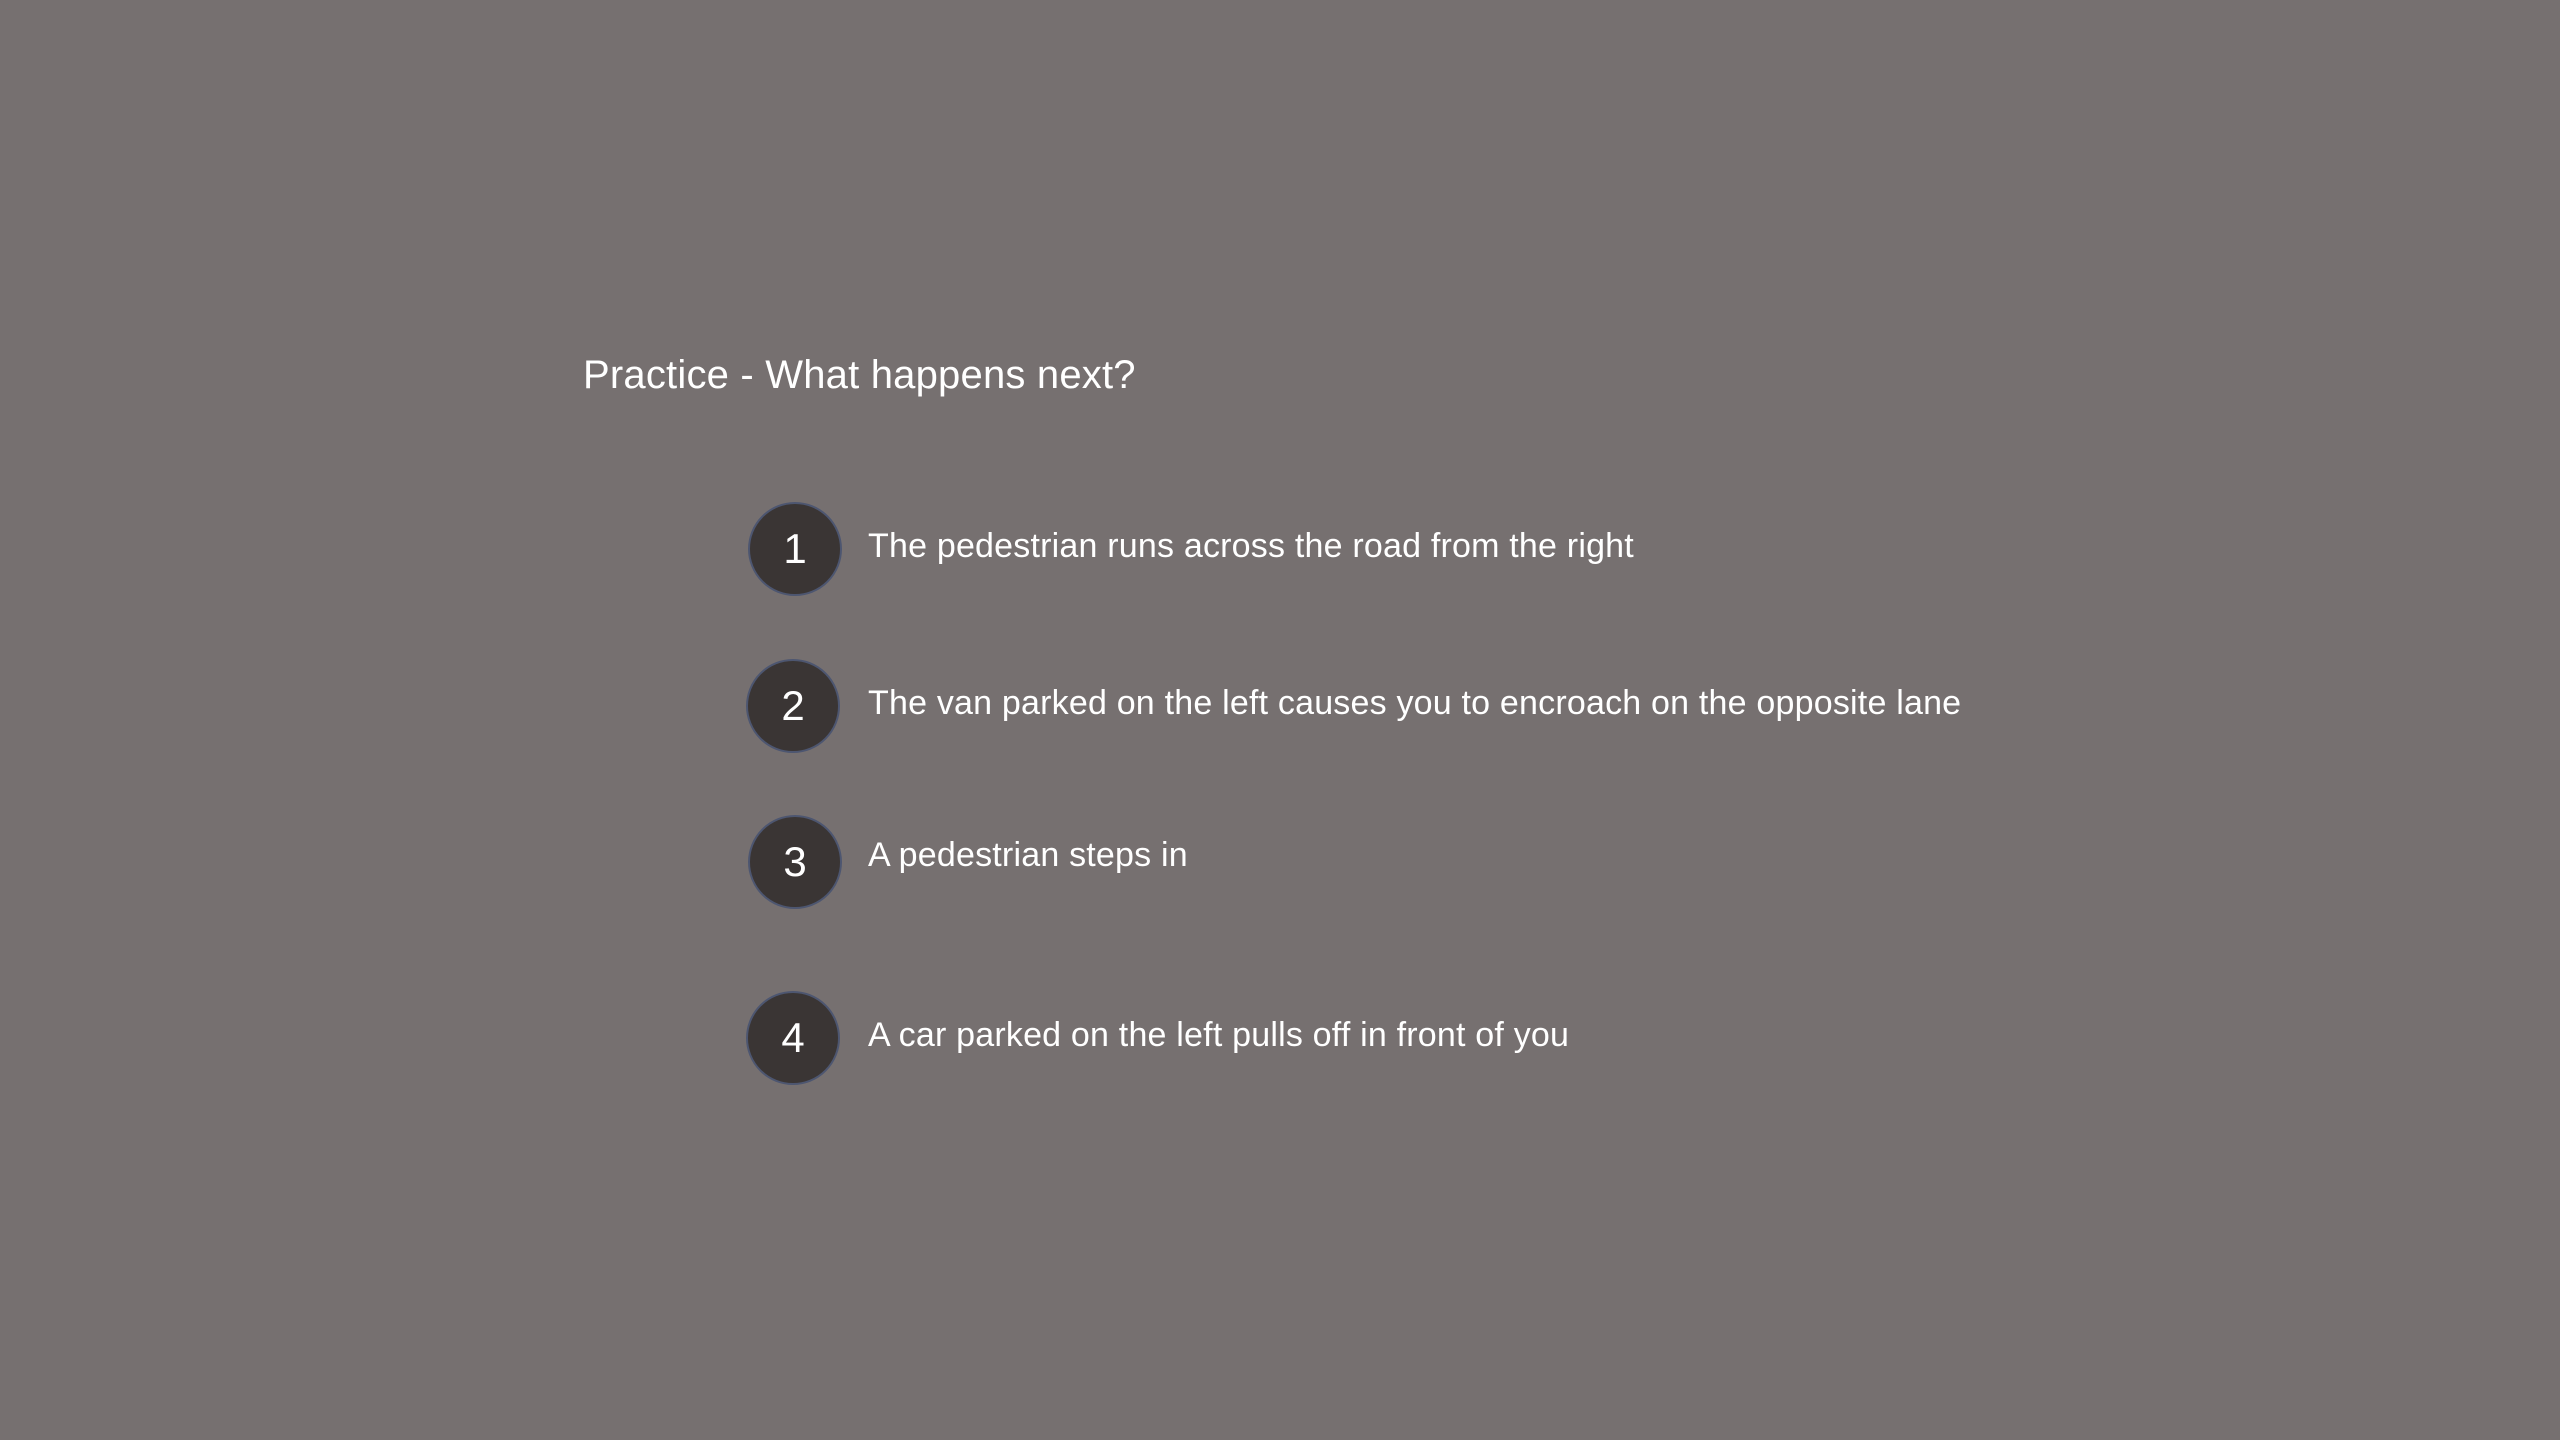  Describe the element at coordinates (795, 549) in the screenshot. I see `option-number-badge: 1` at that location.